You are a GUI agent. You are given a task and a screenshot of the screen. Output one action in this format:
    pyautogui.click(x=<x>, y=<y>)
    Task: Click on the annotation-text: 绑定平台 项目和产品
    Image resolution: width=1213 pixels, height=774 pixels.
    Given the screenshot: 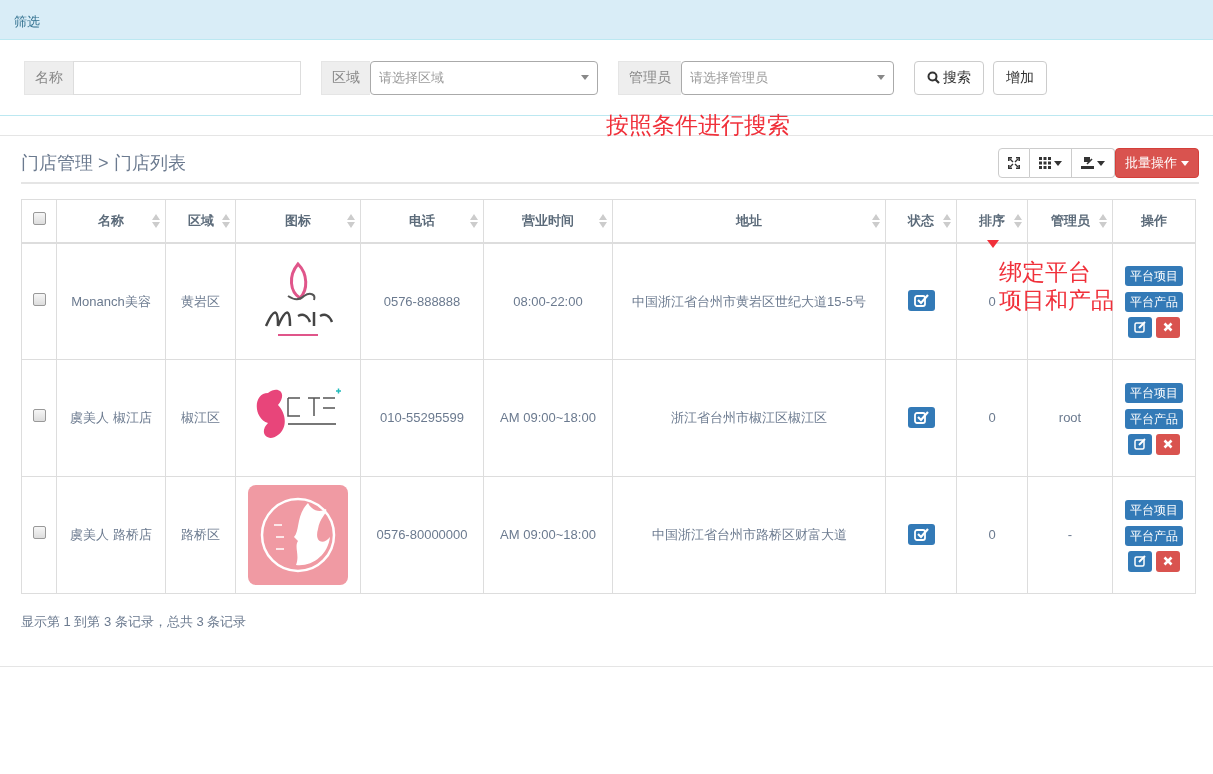 What is the action you would take?
    pyautogui.click(x=1056, y=287)
    